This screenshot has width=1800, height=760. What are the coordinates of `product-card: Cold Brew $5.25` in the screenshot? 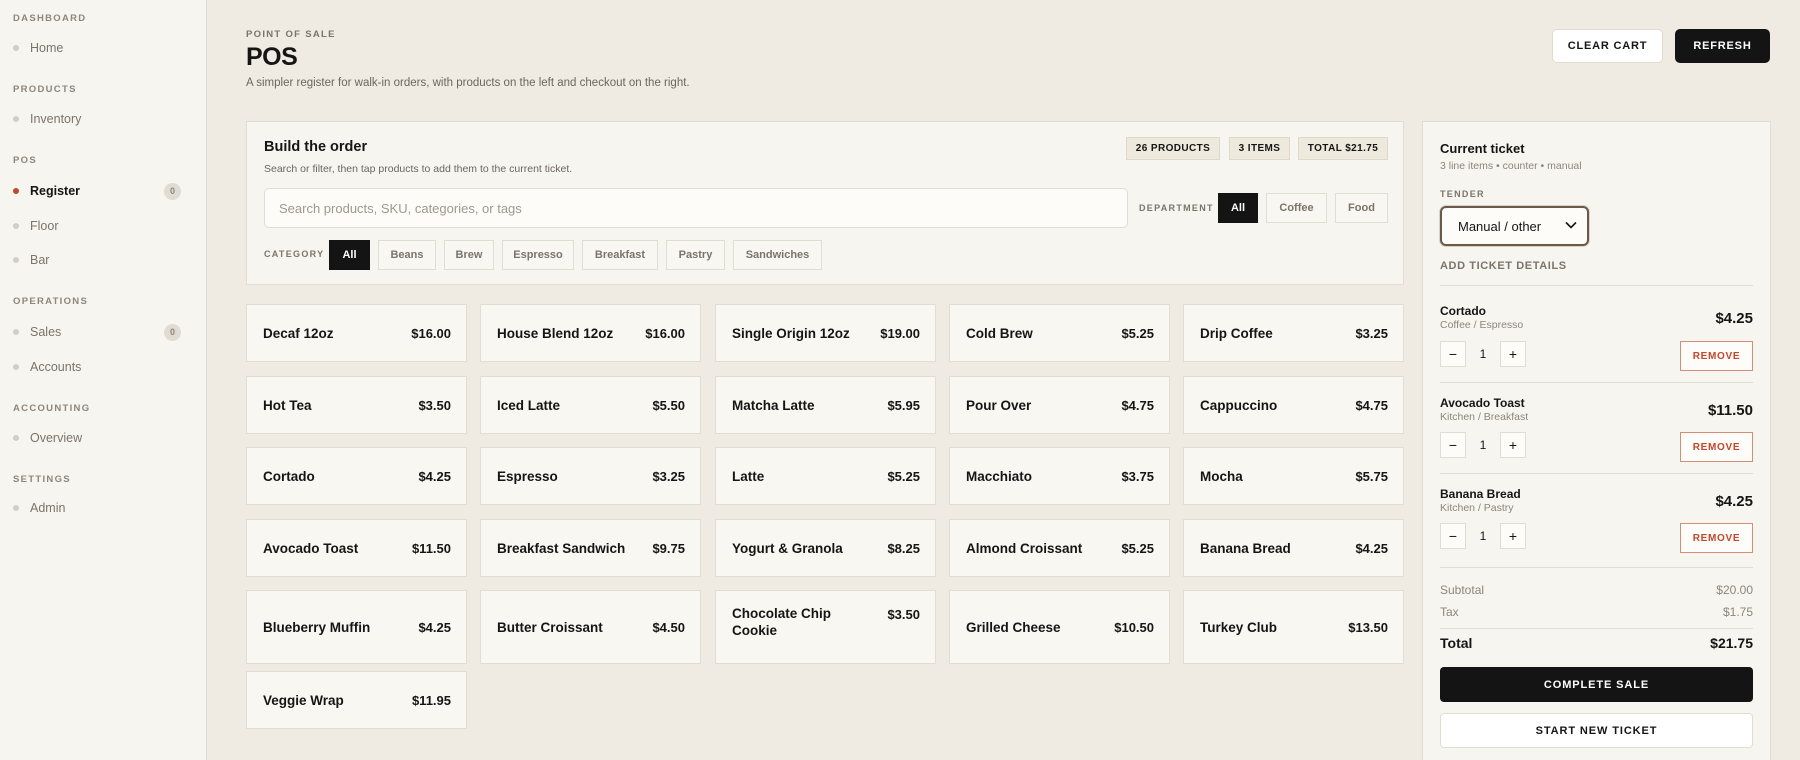 It's located at (1059, 333).